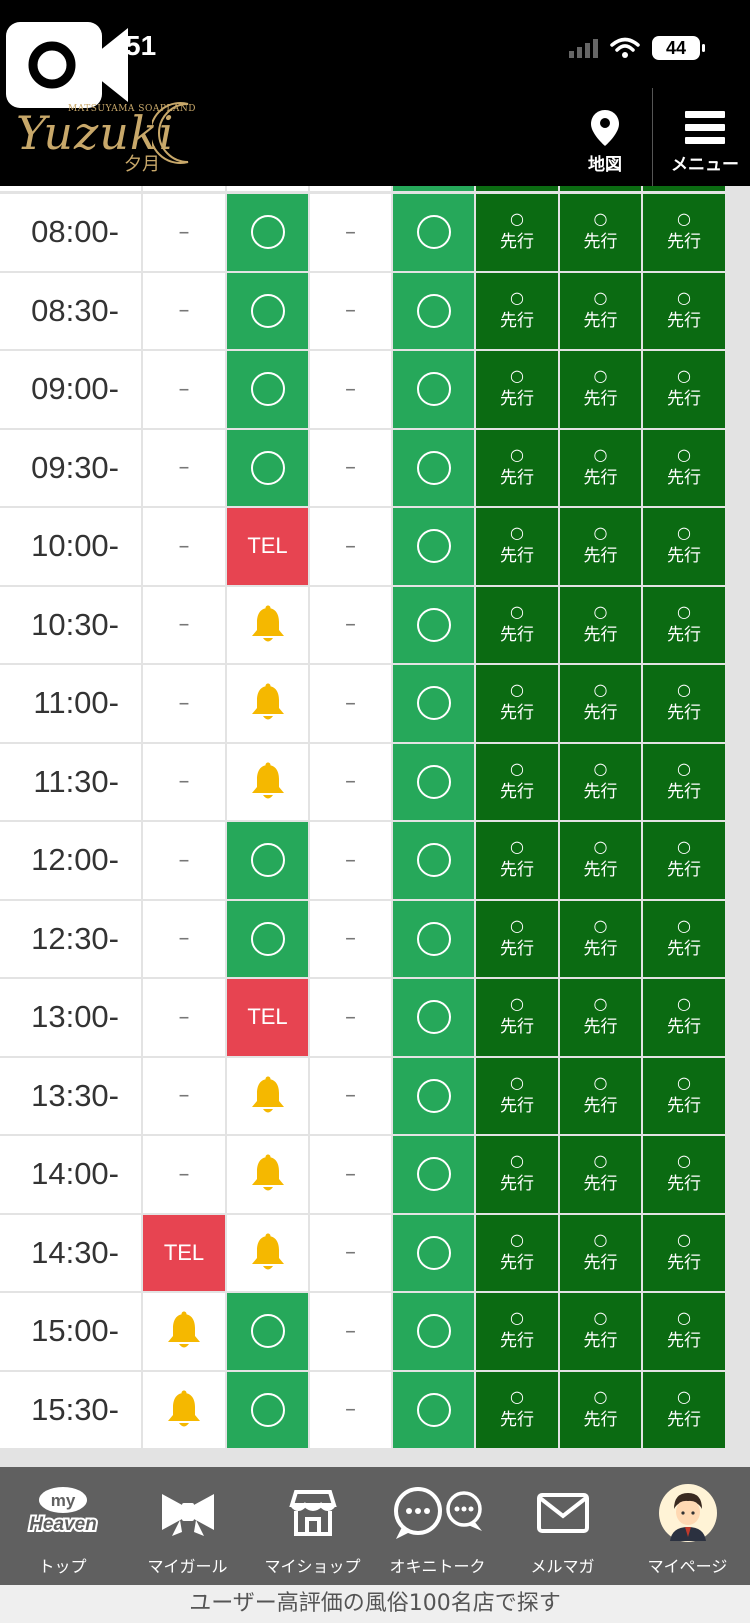 The width and height of the screenshot is (750, 1623). I want to click on search-top-shops-banner: ユーザー高評価の風俗100名店で探す, so click(375, 1604).